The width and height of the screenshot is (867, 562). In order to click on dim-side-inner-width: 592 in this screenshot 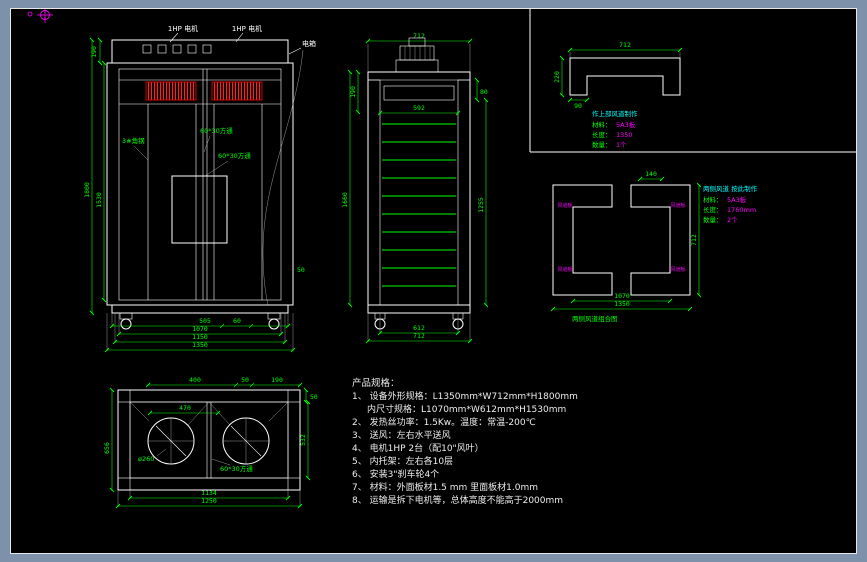, I will do `click(419, 108)`.